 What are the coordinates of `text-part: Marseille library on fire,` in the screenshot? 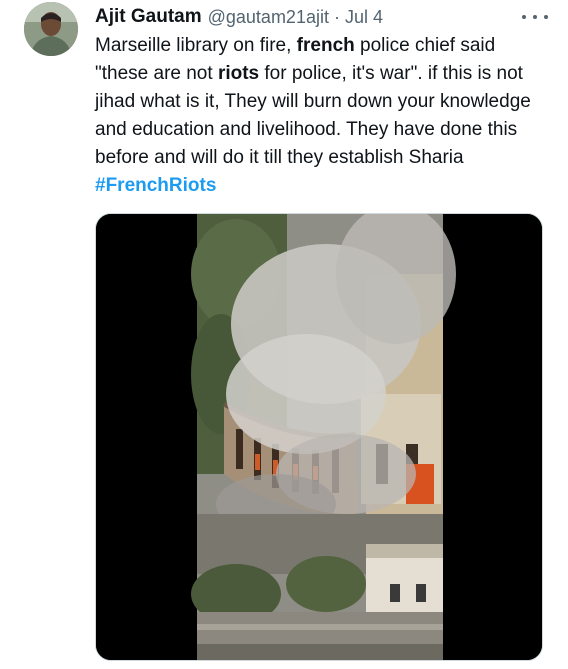 It's located at (196, 45).